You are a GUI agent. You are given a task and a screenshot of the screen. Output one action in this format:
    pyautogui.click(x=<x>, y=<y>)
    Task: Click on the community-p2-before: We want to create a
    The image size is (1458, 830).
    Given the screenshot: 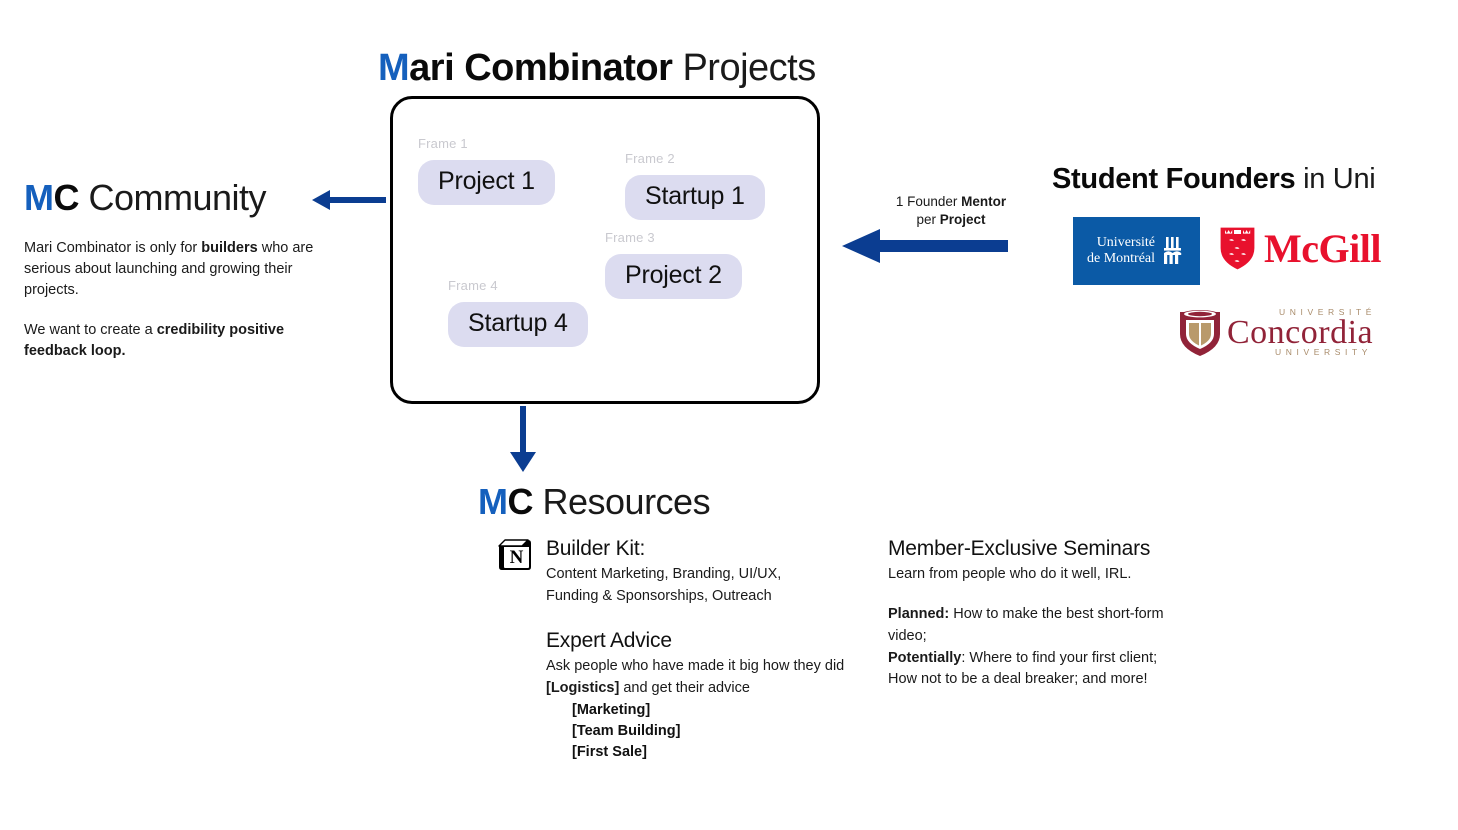 What is the action you would take?
    pyautogui.click(x=90, y=330)
    